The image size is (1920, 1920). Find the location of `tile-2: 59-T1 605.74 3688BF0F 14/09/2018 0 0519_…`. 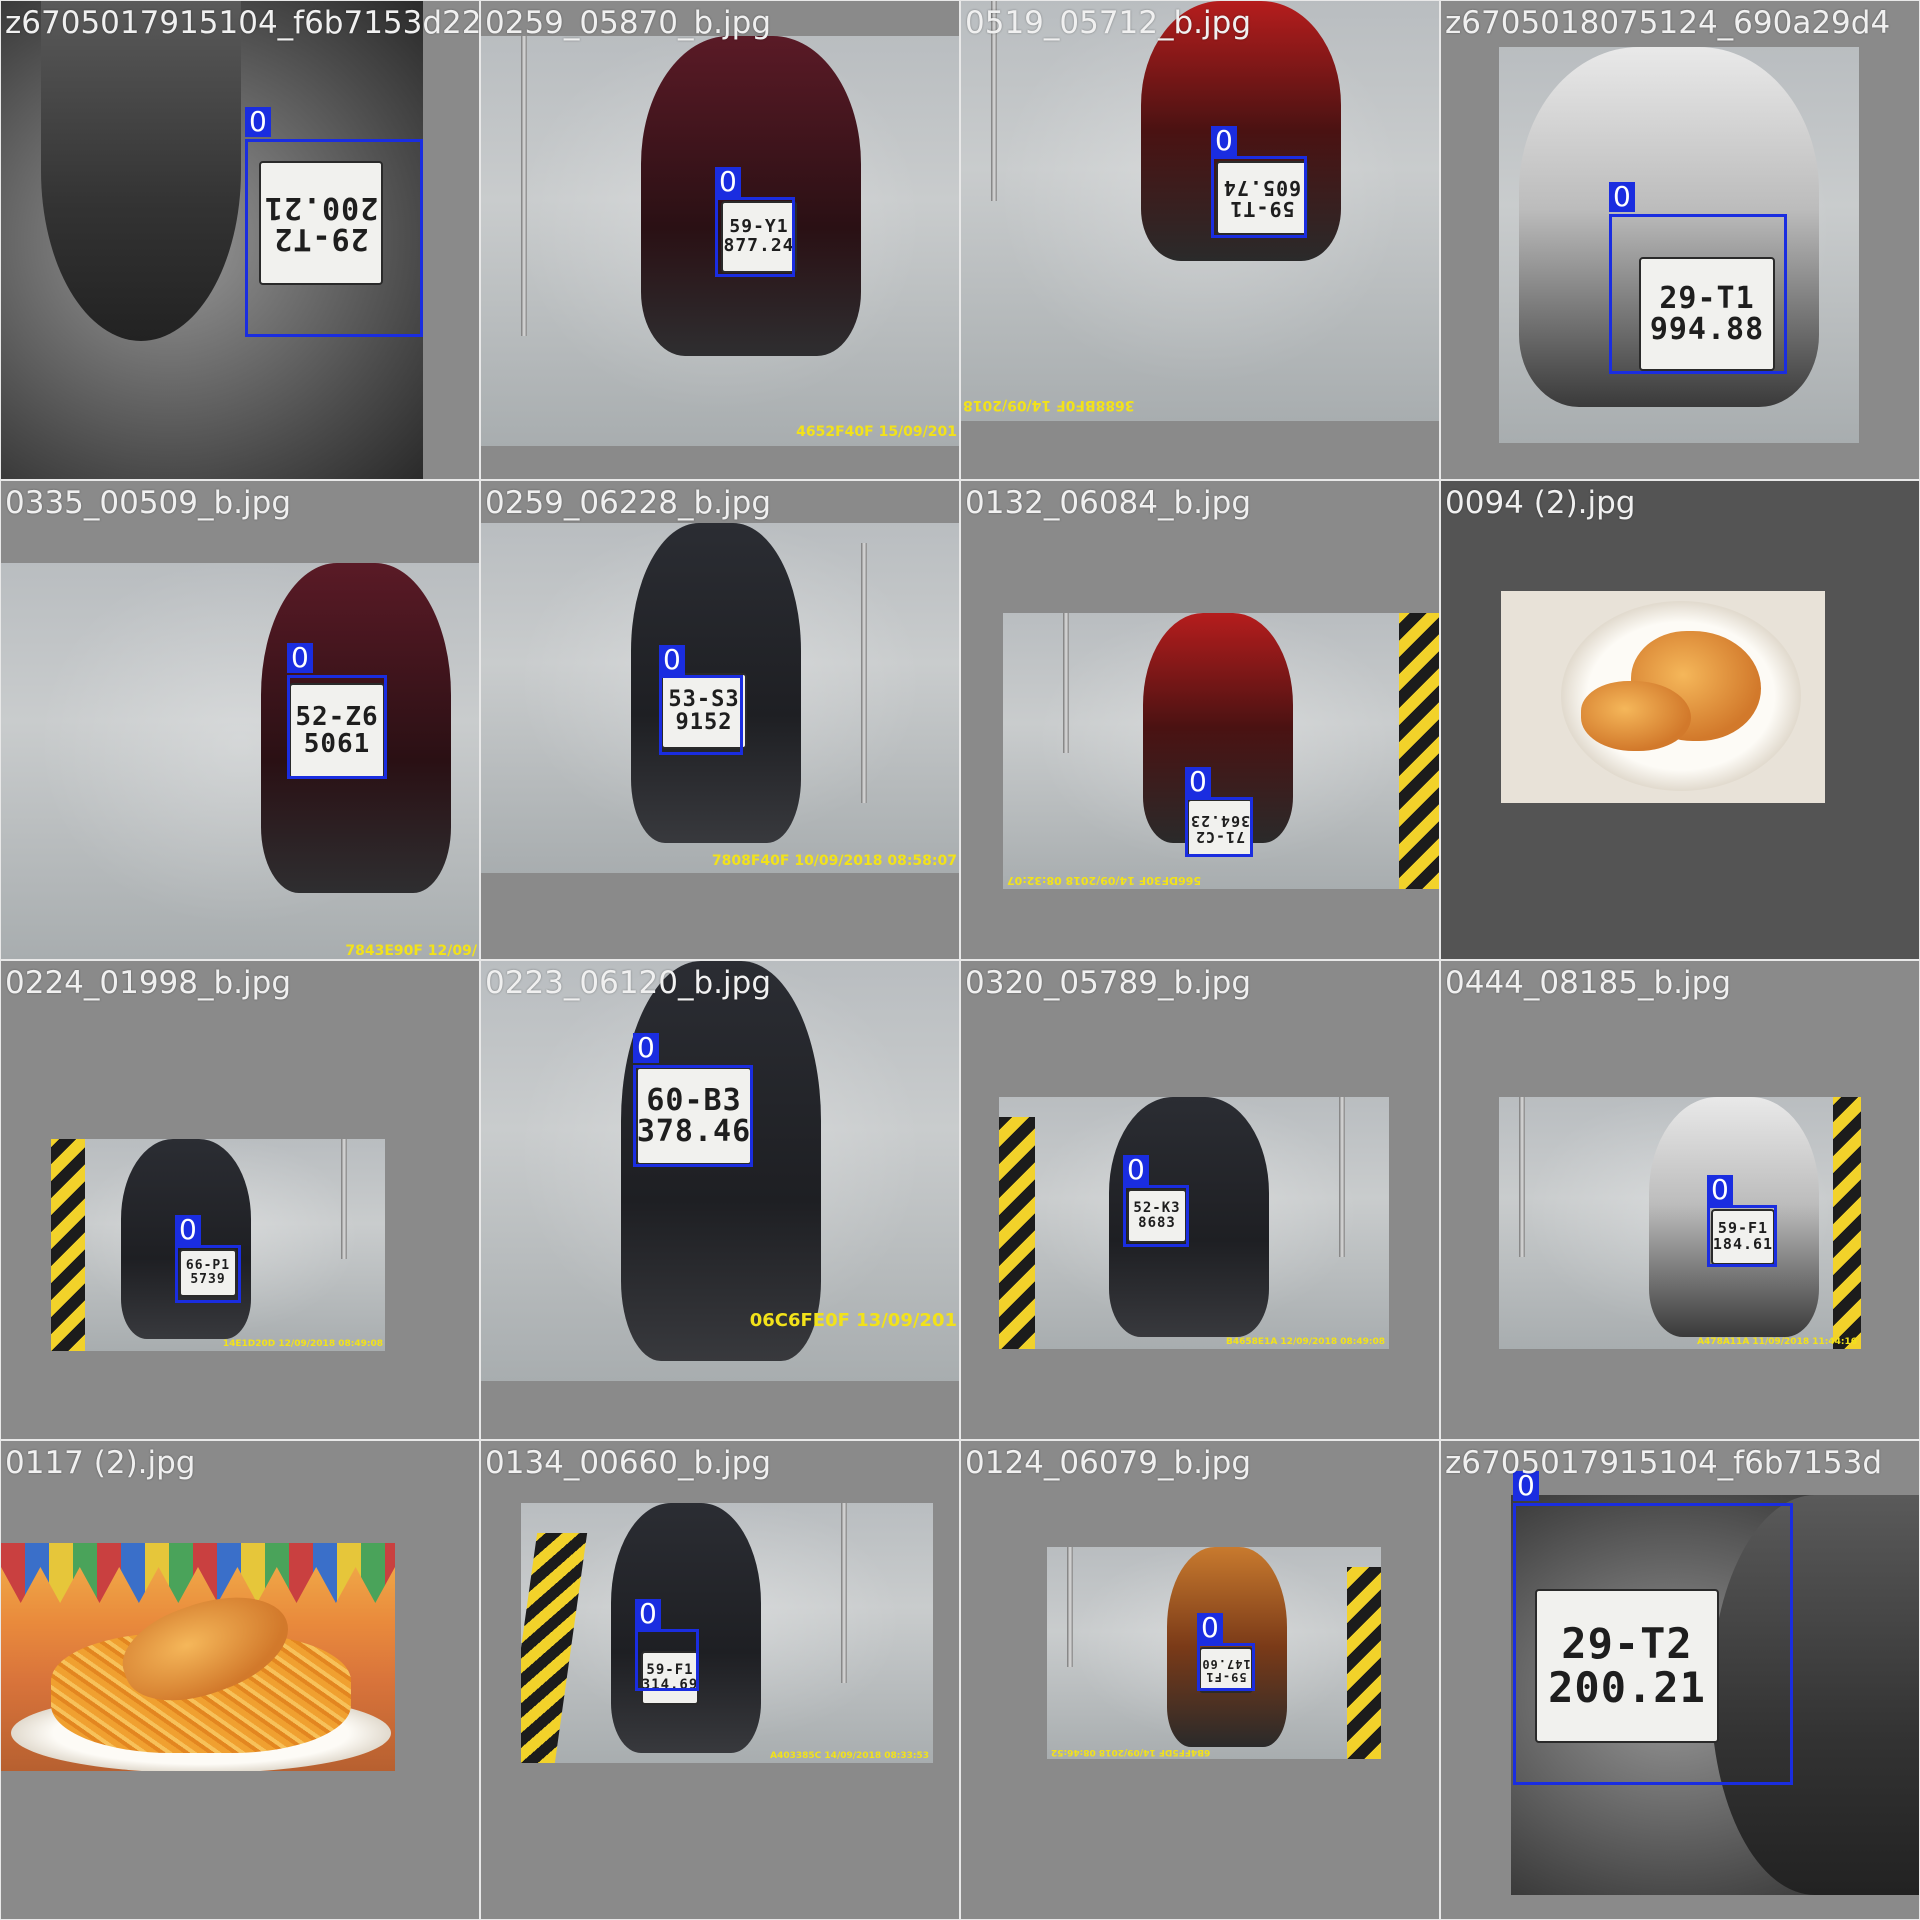

tile-2: 59-T1 605.74 3688BF0F 14/09/2018 0 0519_… is located at coordinates (1200, 240).